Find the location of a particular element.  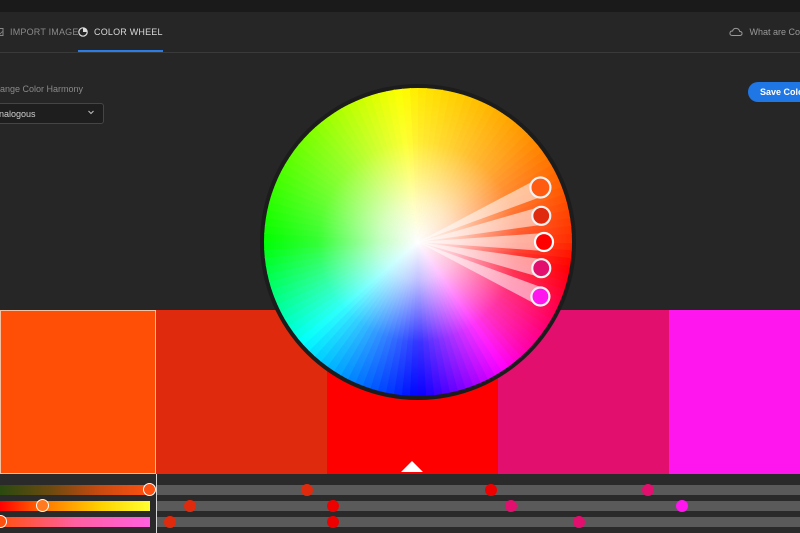

tab-import-label: IMPORT IMAGE is located at coordinates (44, 32).